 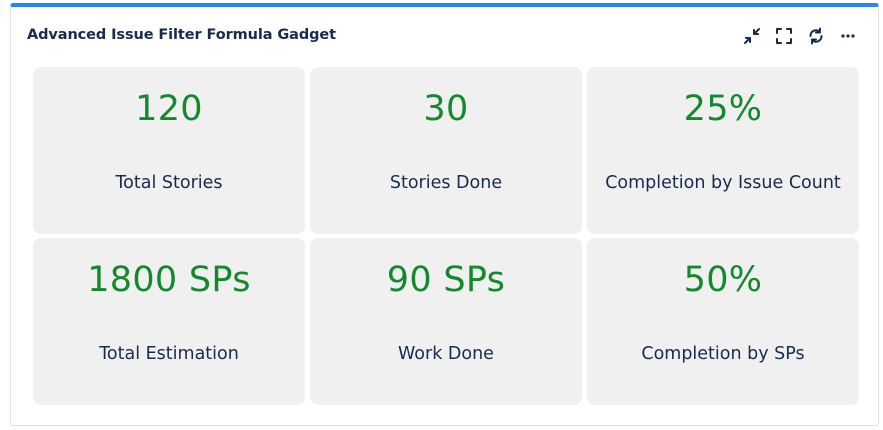 I want to click on gadget-title: Advanced Issue Filter Formula Gadget, so click(x=181, y=35).